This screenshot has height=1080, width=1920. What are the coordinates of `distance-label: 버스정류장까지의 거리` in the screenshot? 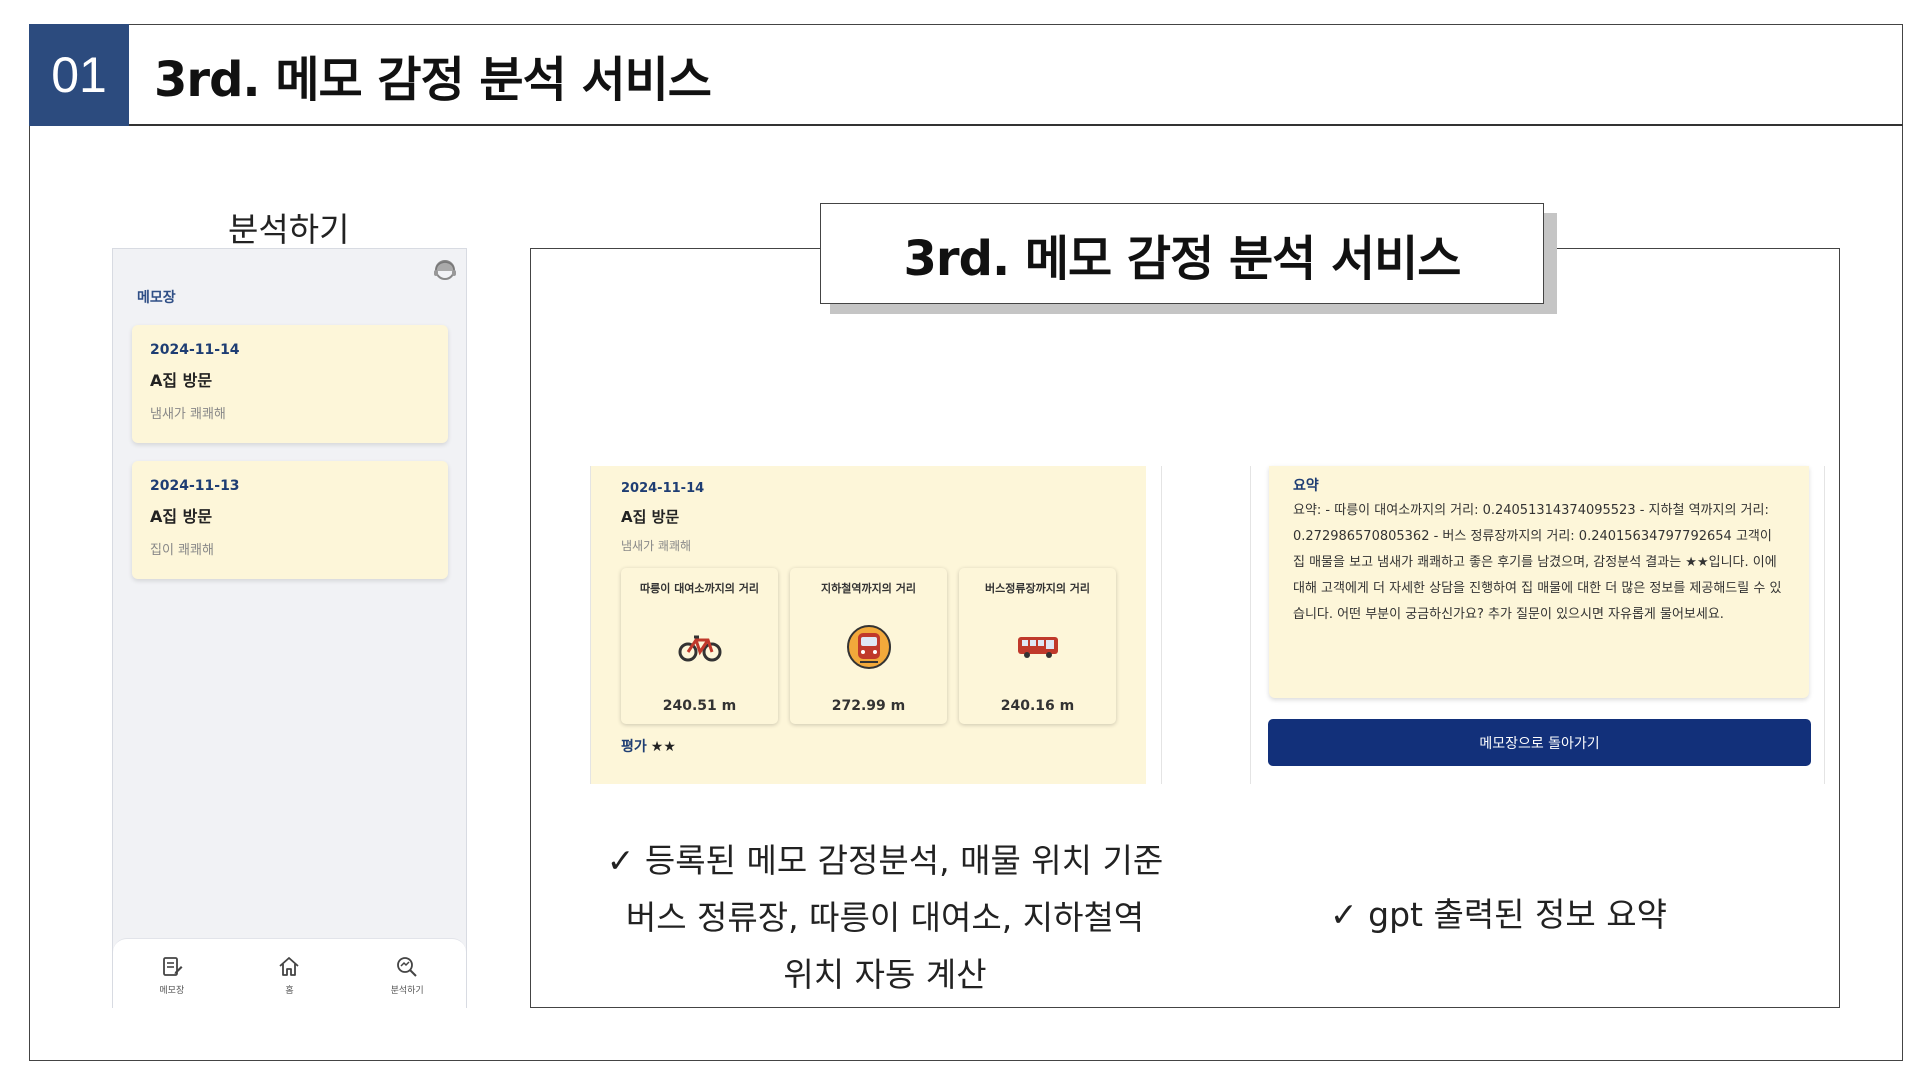 It's located at (1037, 588).